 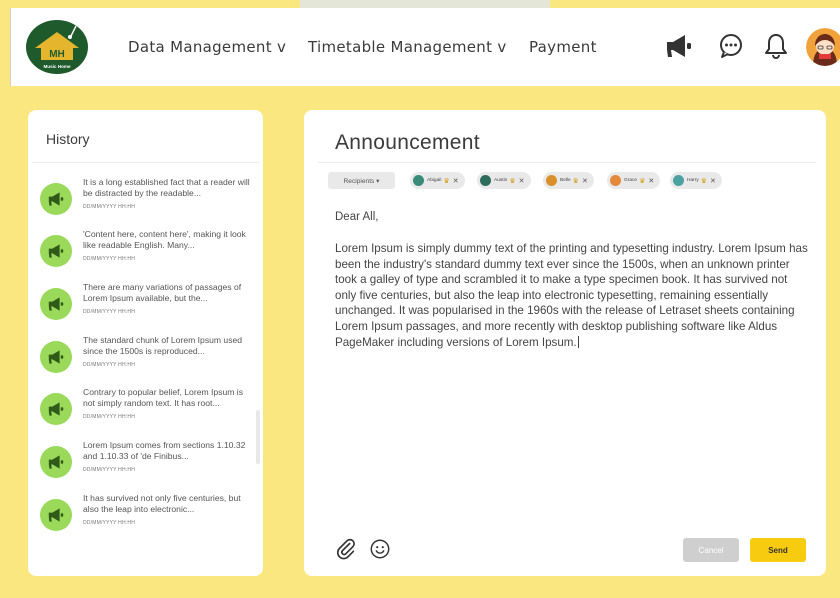 I want to click on recipient-chip-harry: Harry ♛ ✕, so click(x=696, y=180).